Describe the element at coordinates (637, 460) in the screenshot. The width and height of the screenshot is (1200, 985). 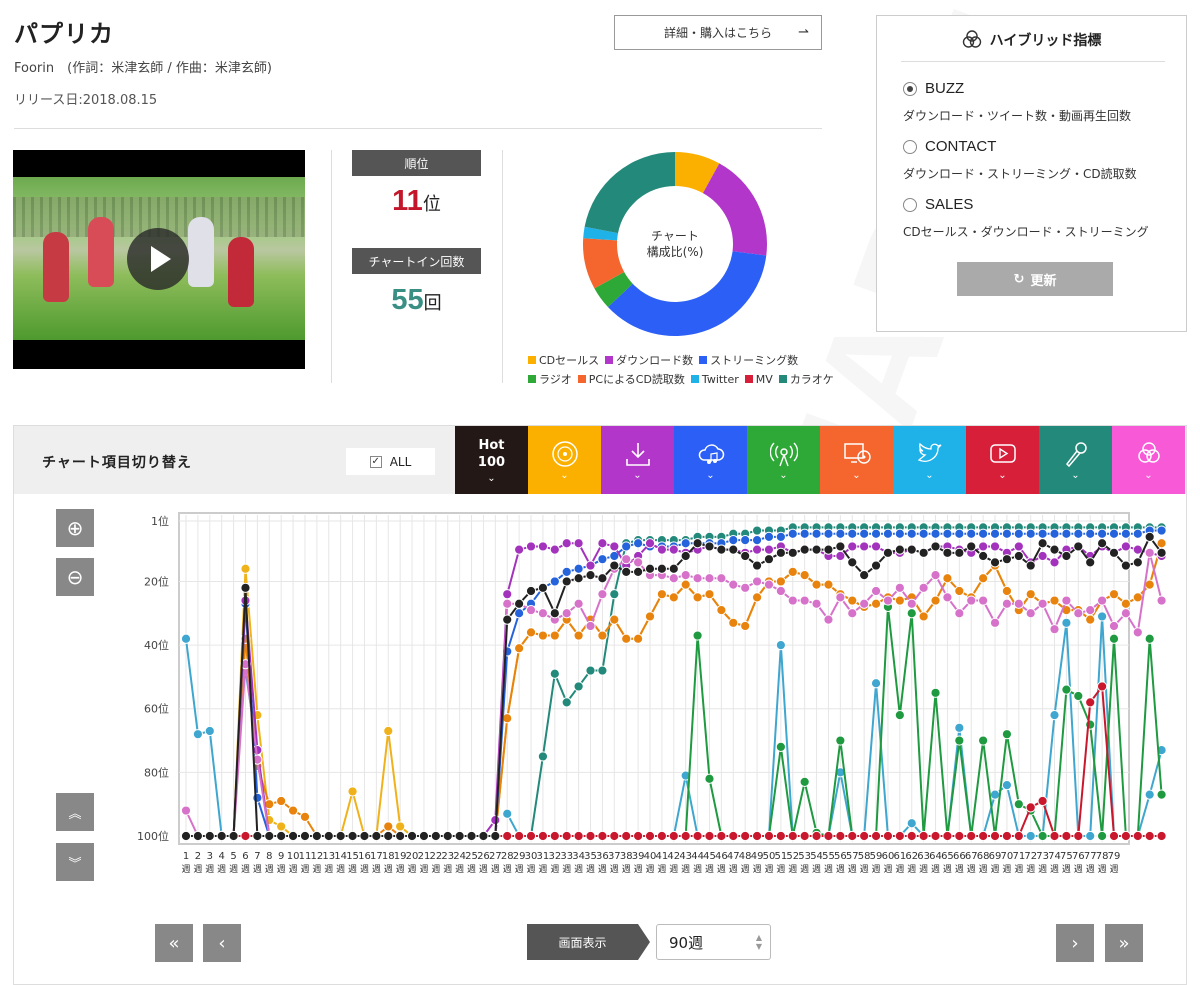
I see `category-tab-download: ⌄` at that location.